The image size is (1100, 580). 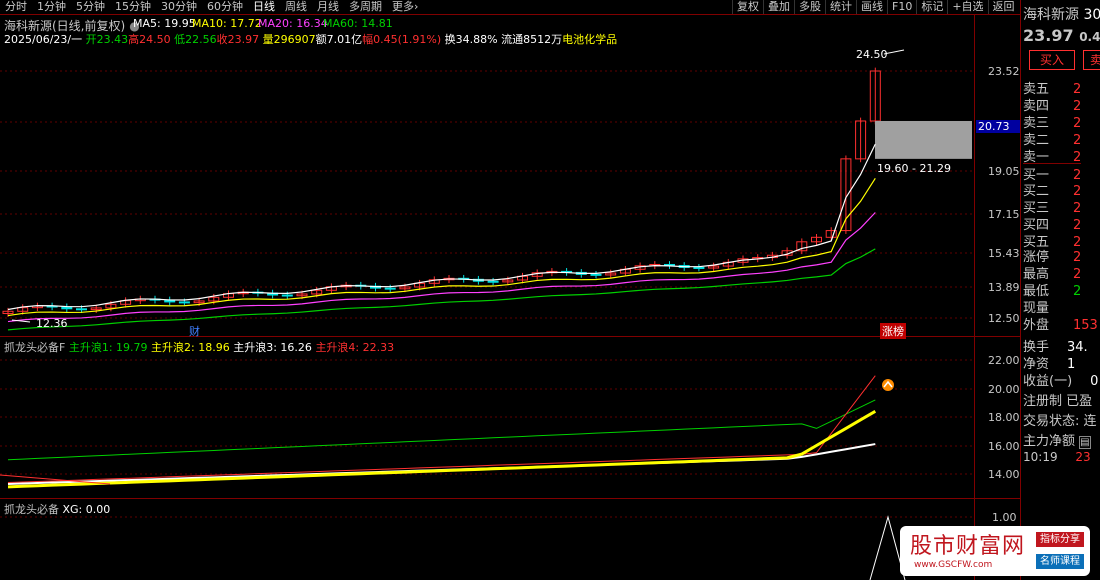 What do you see at coordinates (272, 347) in the screenshot?
I see `series-3-label: 主升浪3: 16.26` at bounding box center [272, 347].